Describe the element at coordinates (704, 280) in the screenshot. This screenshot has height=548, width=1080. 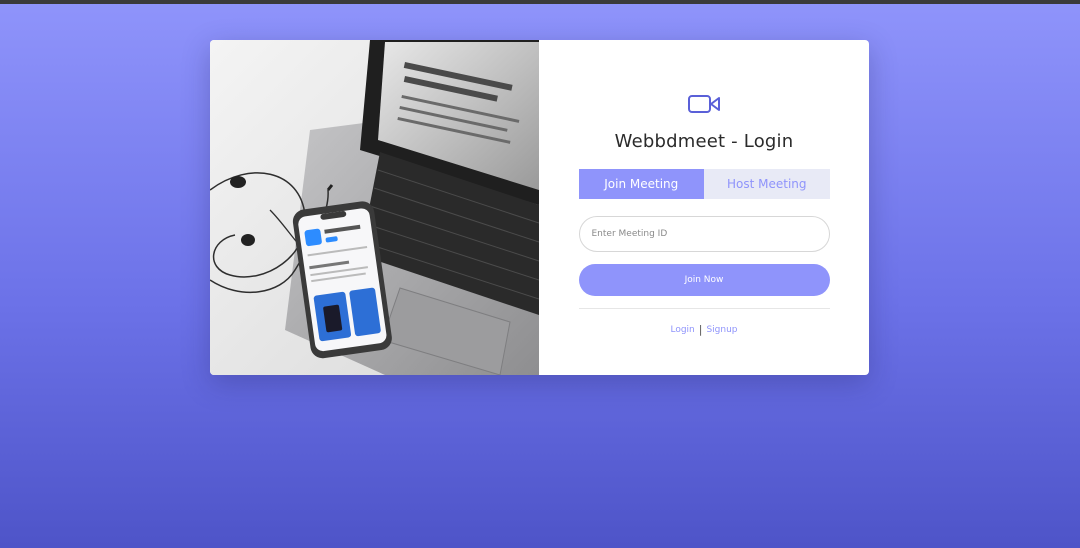
I see `join-now-button: Join Now` at that location.